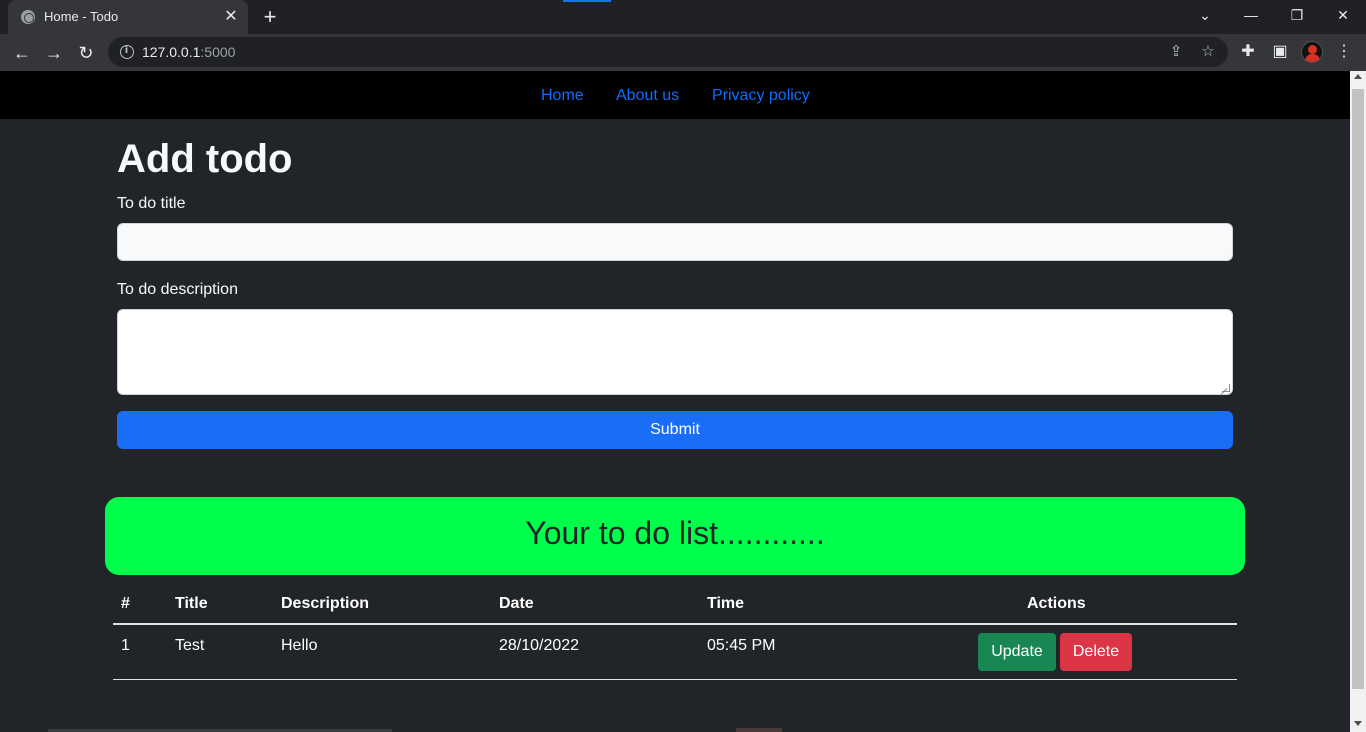 The image size is (1366, 732). I want to click on row-time: 05:45 PM, so click(741, 645).